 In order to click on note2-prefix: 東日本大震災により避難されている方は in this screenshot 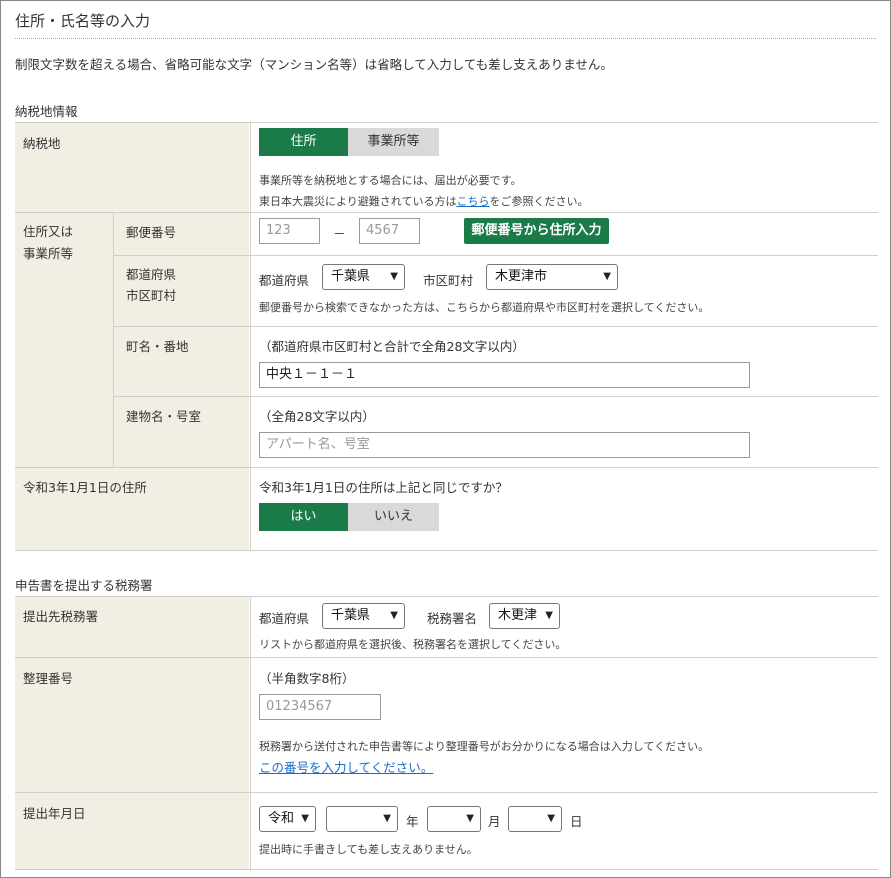, I will do `click(358, 201)`.